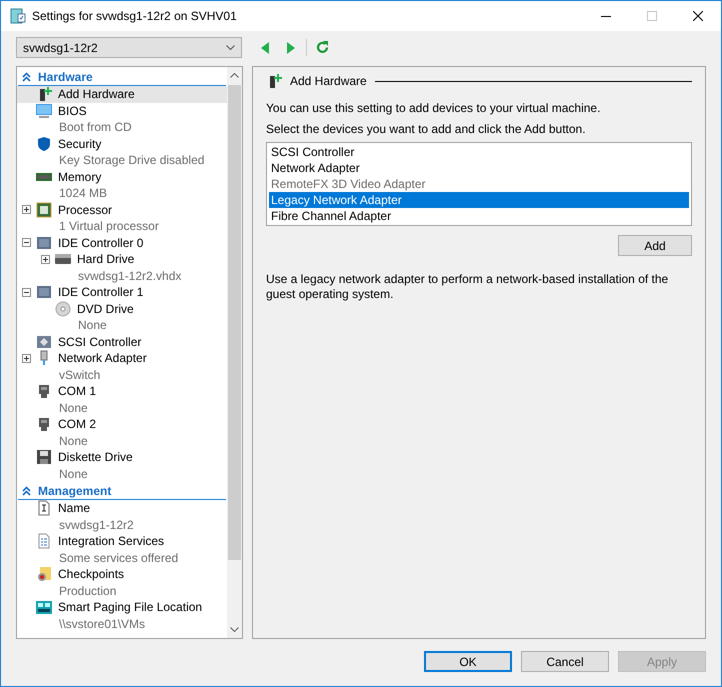 The image size is (722, 687). I want to click on tree-item-label: Memory, so click(80, 177).